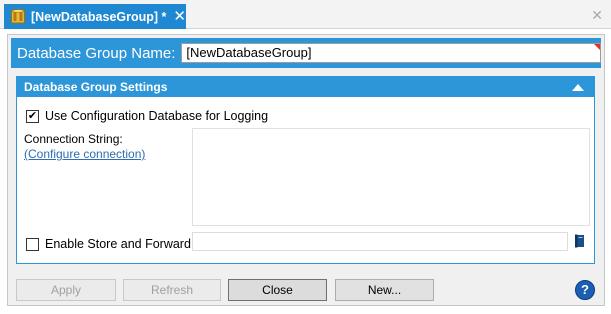  What do you see at coordinates (578, 87) in the screenshot?
I see `collapse-up-icon` at bounding box center [578, 87].